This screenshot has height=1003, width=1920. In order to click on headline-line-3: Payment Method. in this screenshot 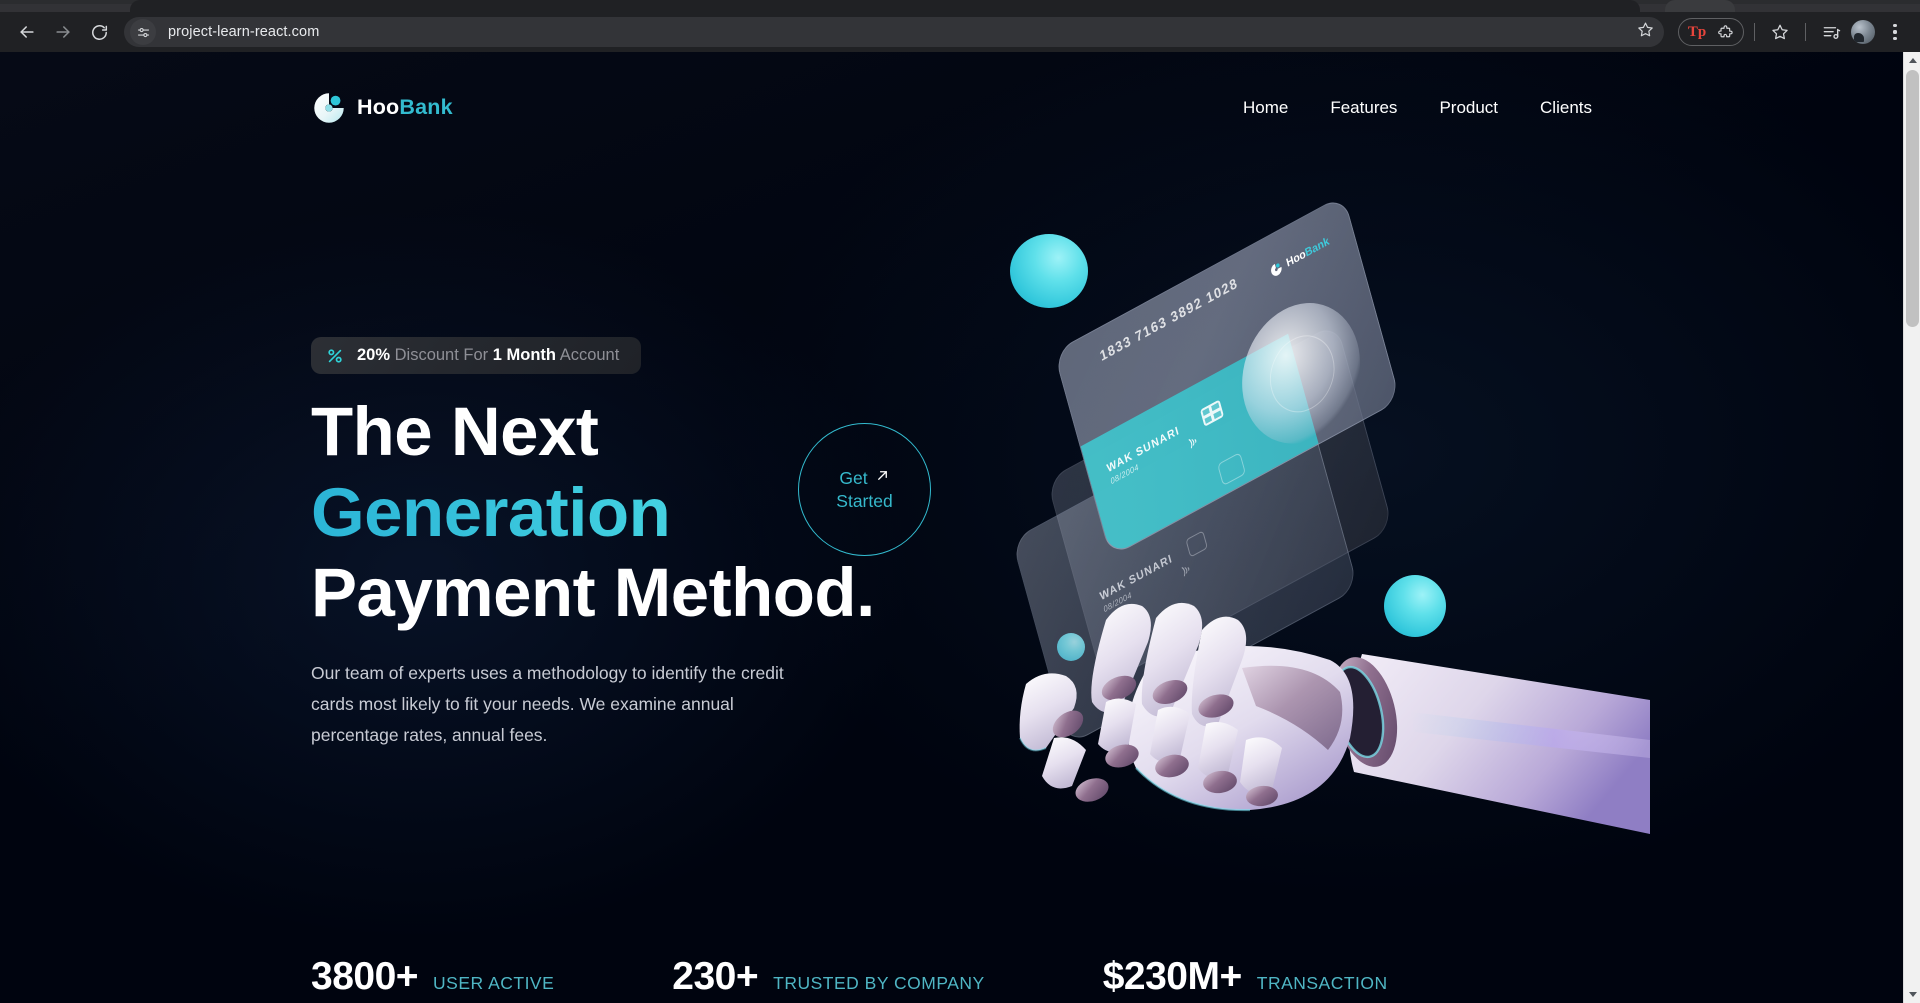, I will do `click(593, 593)`.